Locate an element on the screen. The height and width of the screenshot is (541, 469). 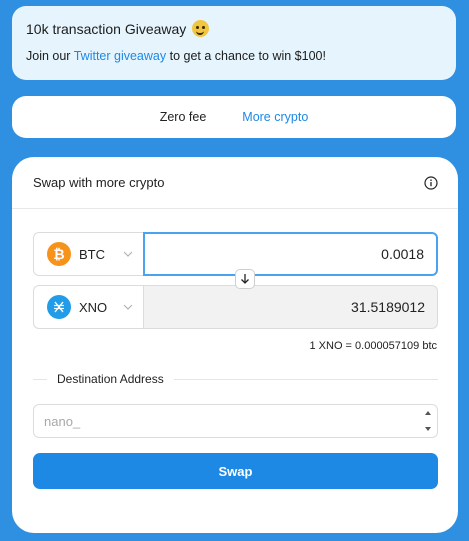
tab-more-crypto: More crypto is located at coordinates (275, 117).